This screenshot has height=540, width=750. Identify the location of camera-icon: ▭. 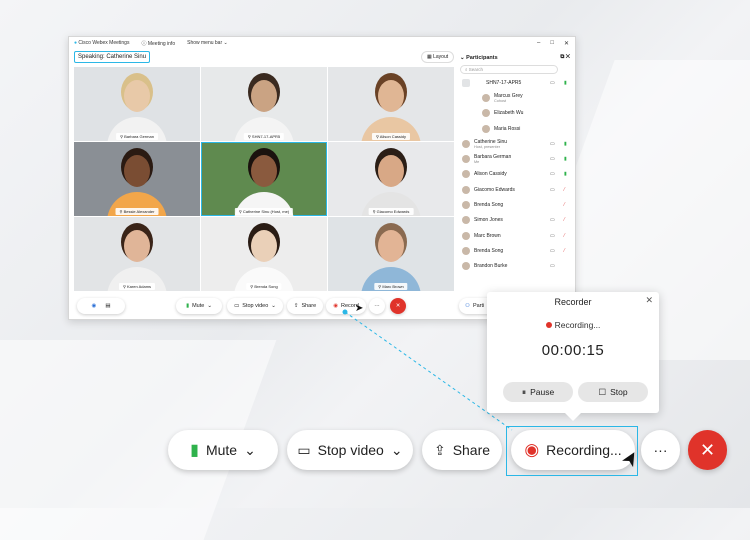
(304, 449).